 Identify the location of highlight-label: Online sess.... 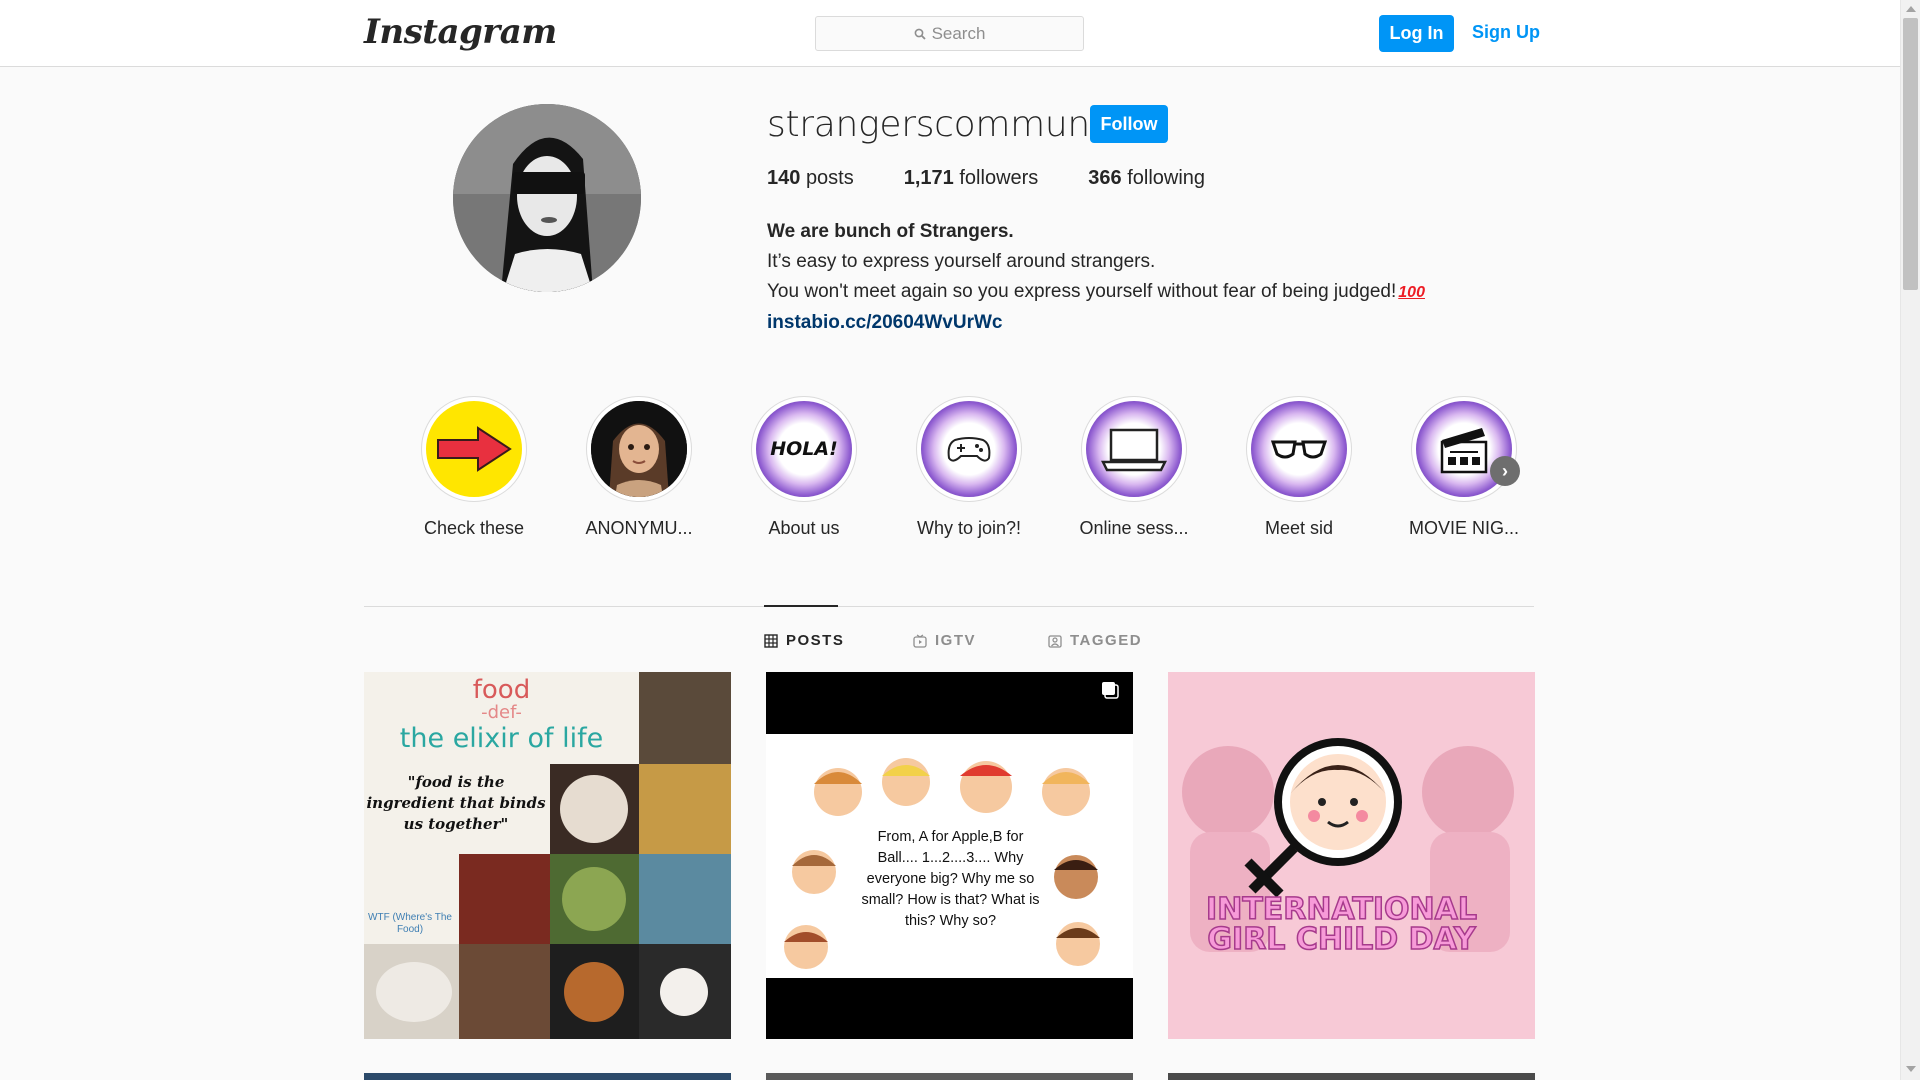
(1134, 528).